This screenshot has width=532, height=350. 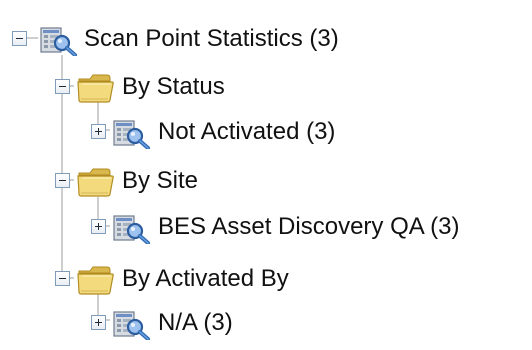 I want to click on tree-node-by-status: By Status, so click(x=150, y=86).